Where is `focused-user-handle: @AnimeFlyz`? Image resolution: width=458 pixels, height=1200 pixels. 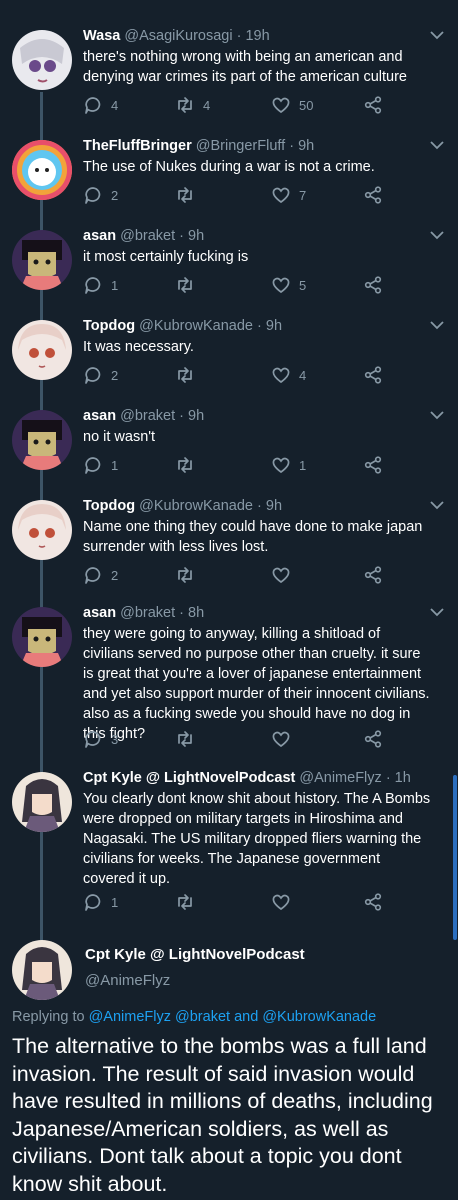
focused-user-handle: @AnimeFlyz is located at coordinates (127, 980).